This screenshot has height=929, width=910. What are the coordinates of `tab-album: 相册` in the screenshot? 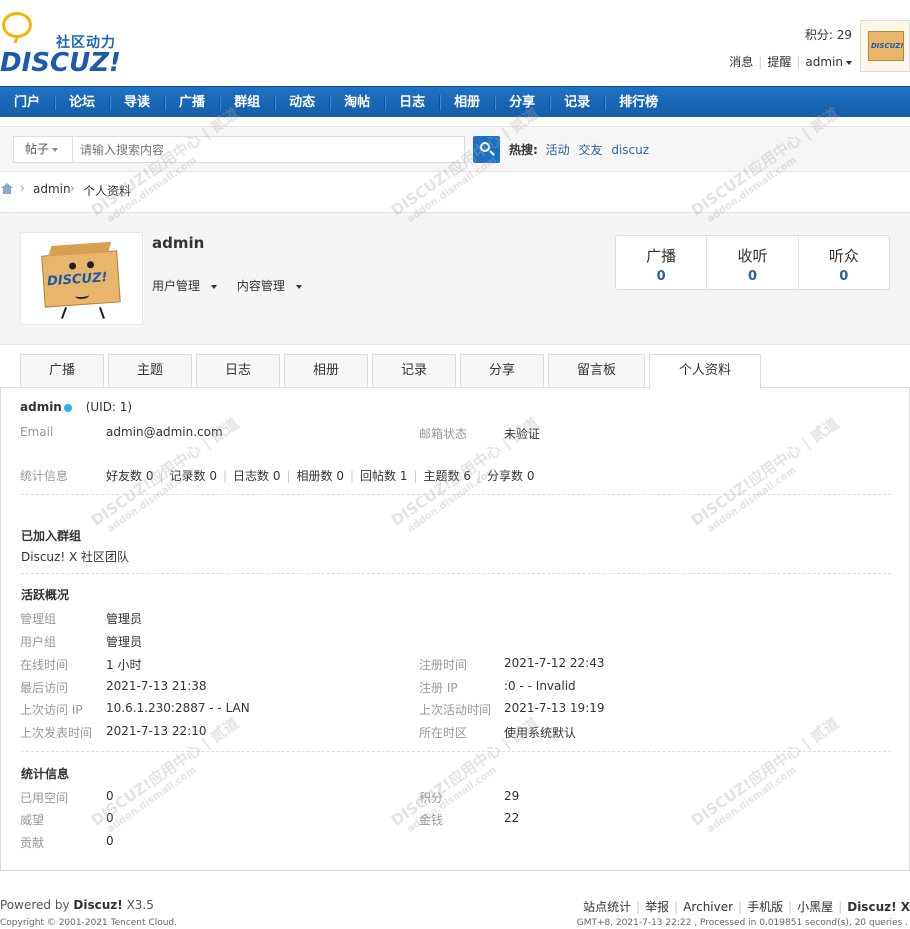 It's located at (326, 370).